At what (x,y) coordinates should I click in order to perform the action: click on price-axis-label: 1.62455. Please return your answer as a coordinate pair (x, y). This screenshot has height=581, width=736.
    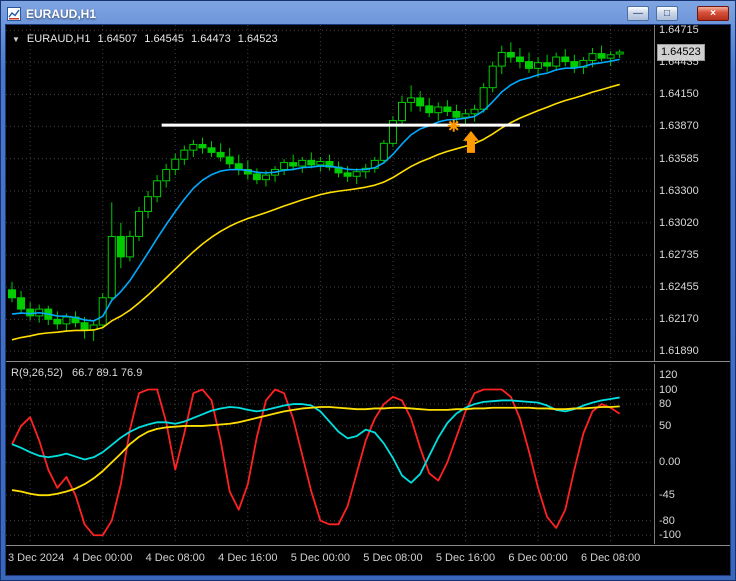
    Looking at the image, I should click on (679, 286).